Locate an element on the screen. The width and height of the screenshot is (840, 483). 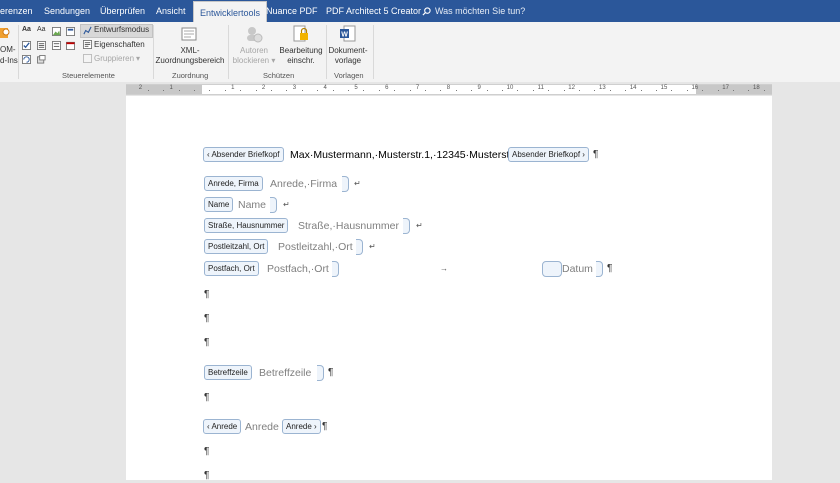
ruler-number: 5 is located at coordinates (356, 88).